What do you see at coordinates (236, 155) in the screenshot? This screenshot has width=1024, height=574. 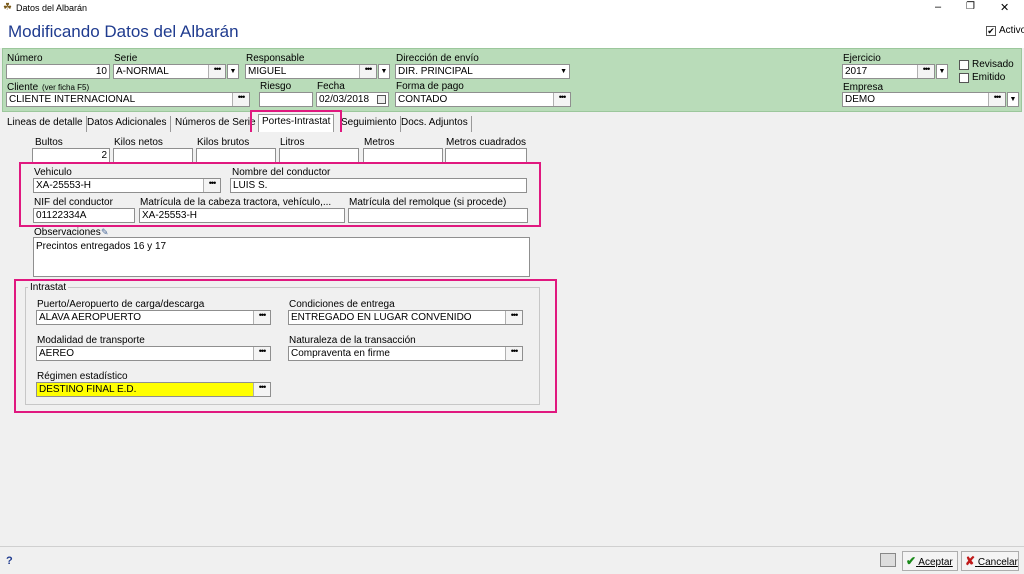 I see `kilos-brutos-field` at bounding box center [236, 155].